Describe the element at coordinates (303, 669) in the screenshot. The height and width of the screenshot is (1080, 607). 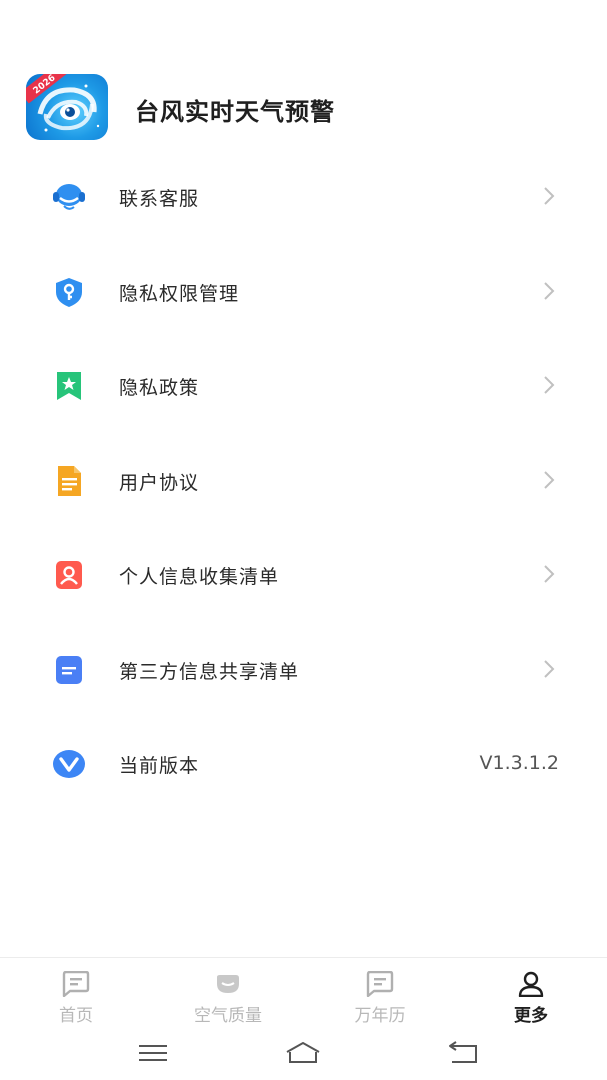
I see `menu-item-third-party-sharing-list: 第三方信息共享清单` at that location.